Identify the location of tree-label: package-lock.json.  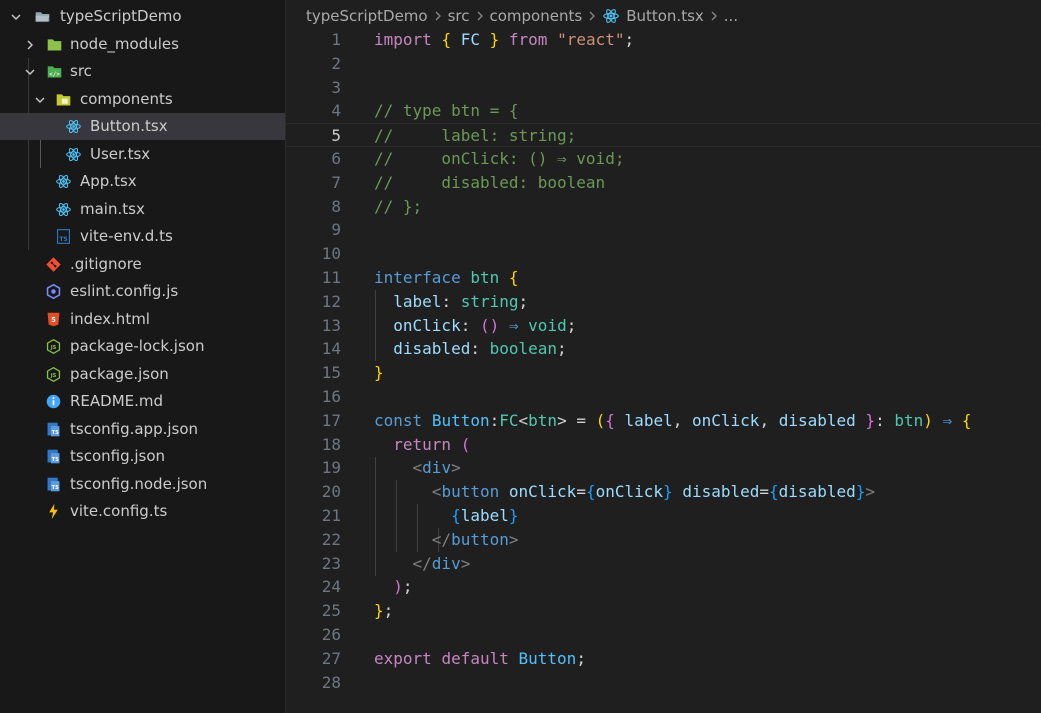
(137, 346).